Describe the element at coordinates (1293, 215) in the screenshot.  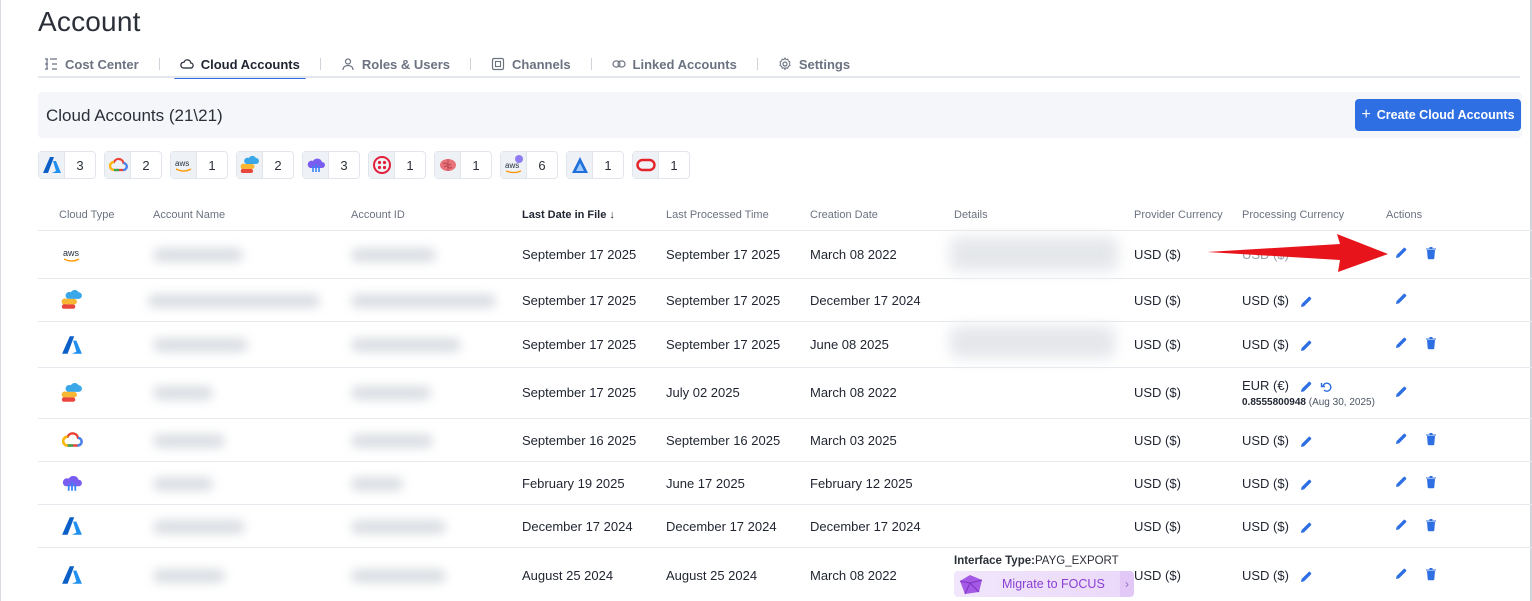
I see `col-processing-currency: Processing Currency` at that location.